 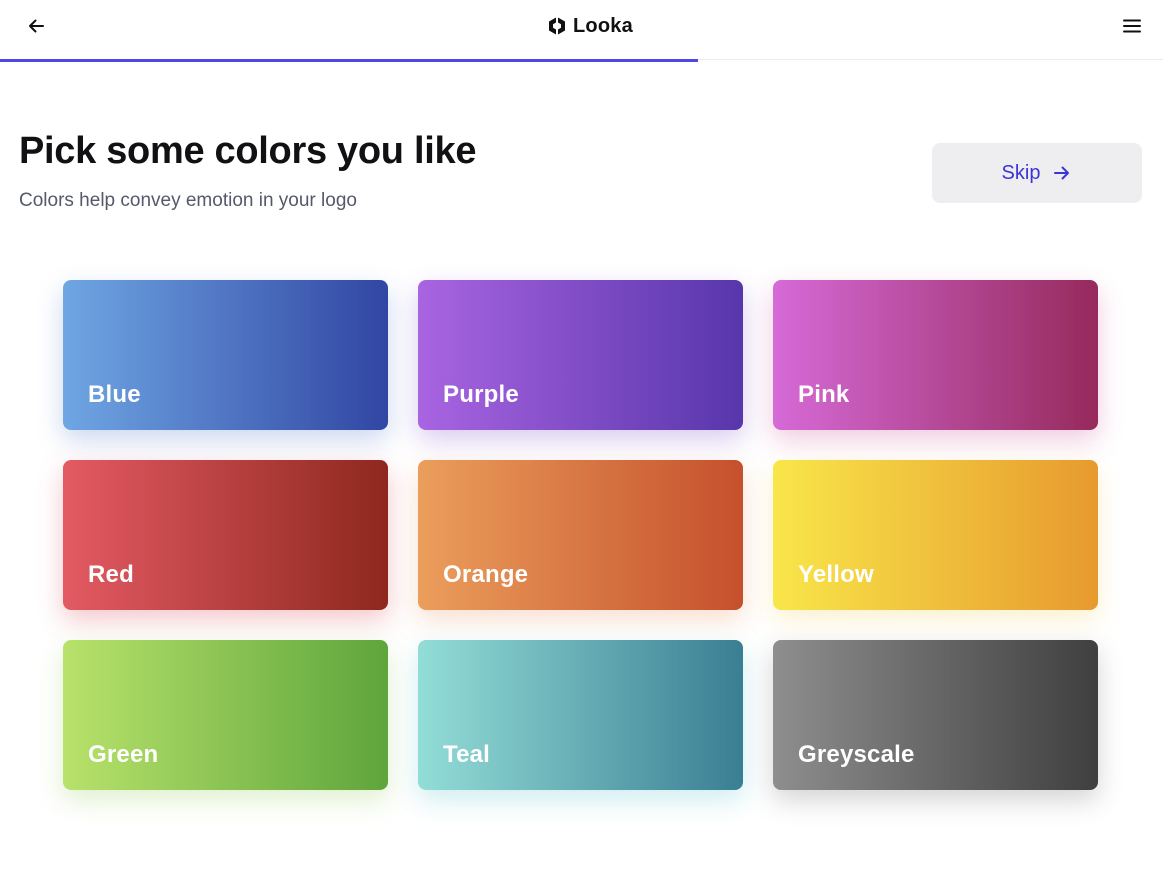 What do you see at coordinates (225, 535) in the screenshot?
I see `color-card-red: Red` at bounding box center [225, 535].